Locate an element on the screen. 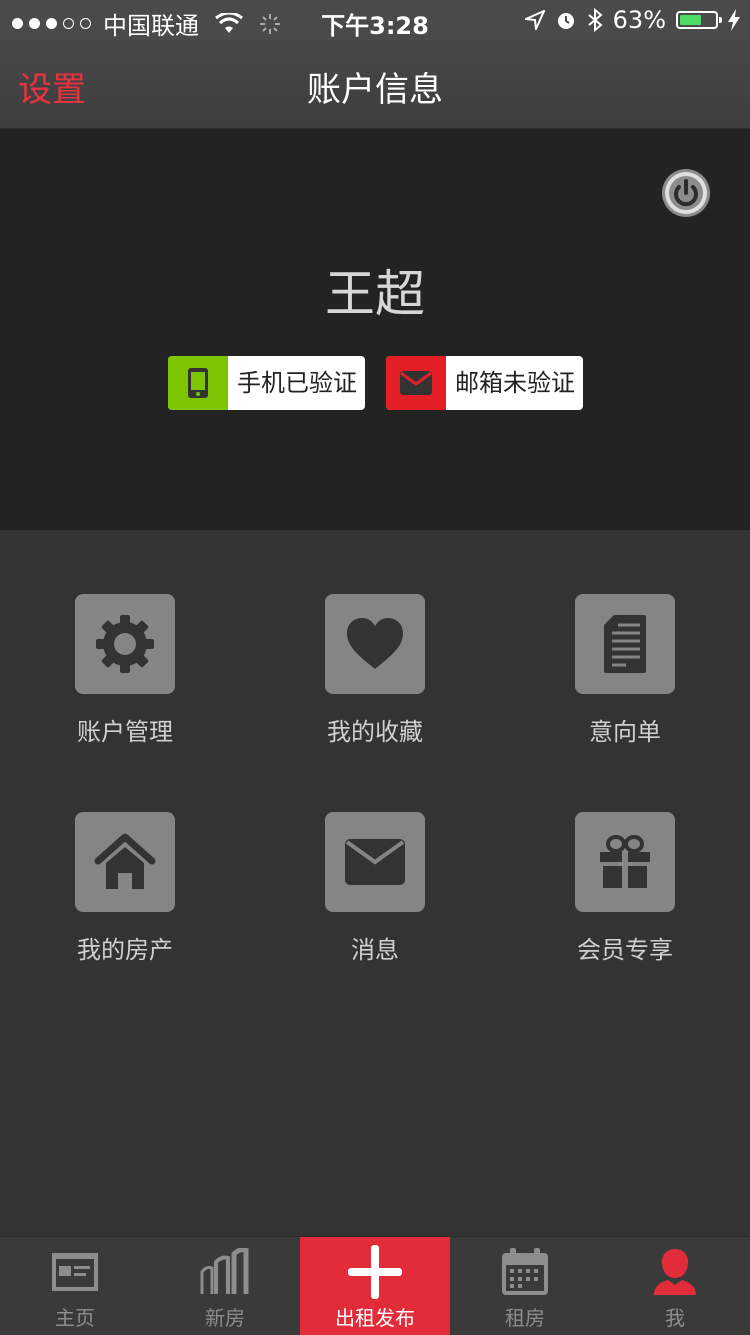  menu-my-property: 我的房产 is located at coordinates (125, 888).